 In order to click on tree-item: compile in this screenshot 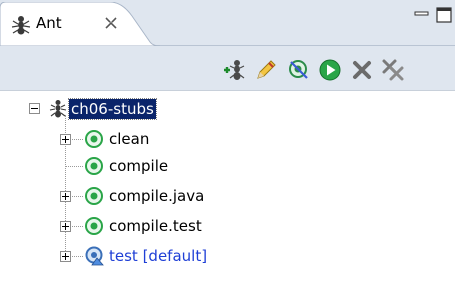, I will do `click(110, 166)`.